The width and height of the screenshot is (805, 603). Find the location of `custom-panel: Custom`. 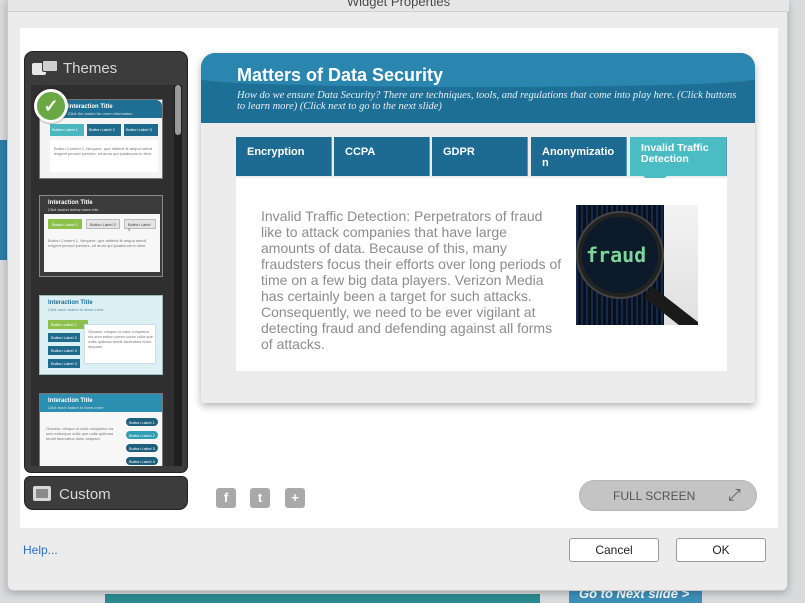

custom-panel: Custom is located at coordinates (106, 493).